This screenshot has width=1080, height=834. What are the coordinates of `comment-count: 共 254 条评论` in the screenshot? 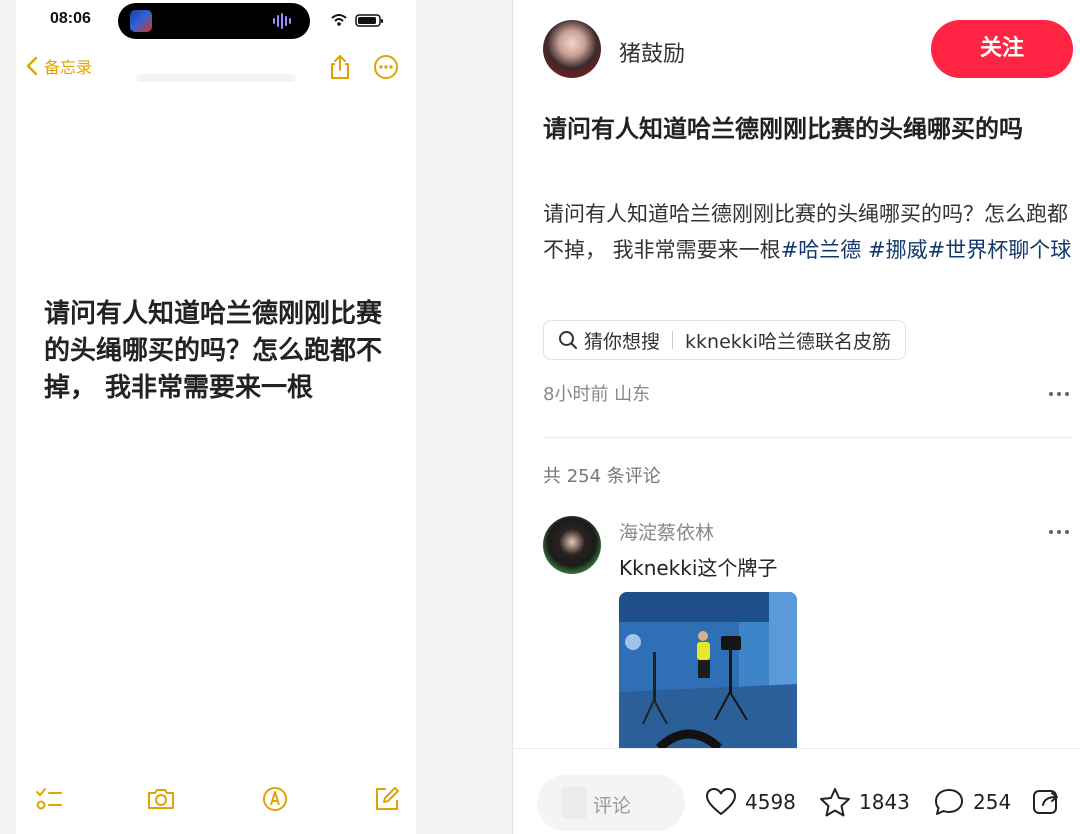 It's located at (602, 476).